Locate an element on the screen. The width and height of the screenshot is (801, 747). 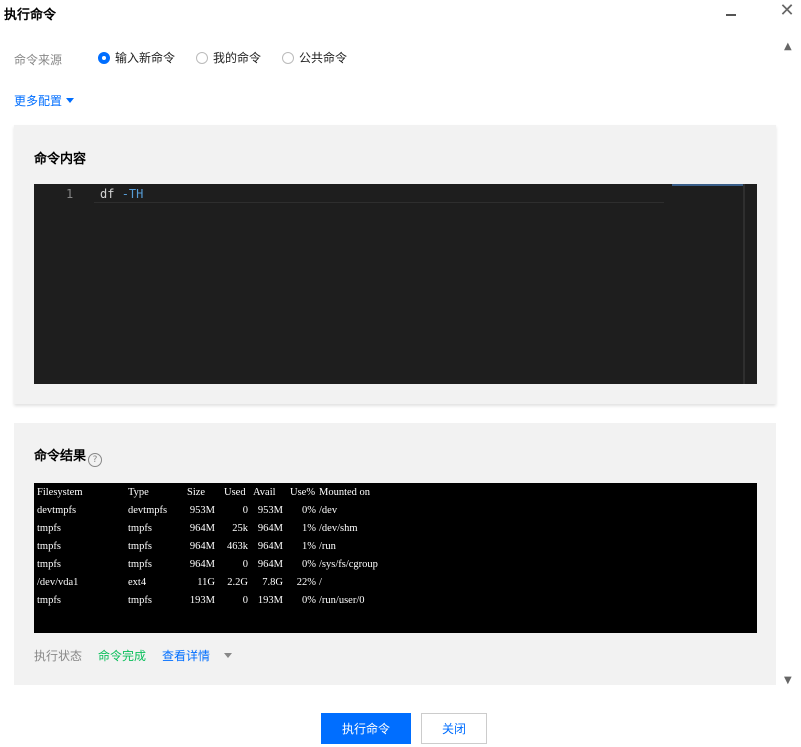
command-source-label: 命令来源 is located at coordinates (38, 59).